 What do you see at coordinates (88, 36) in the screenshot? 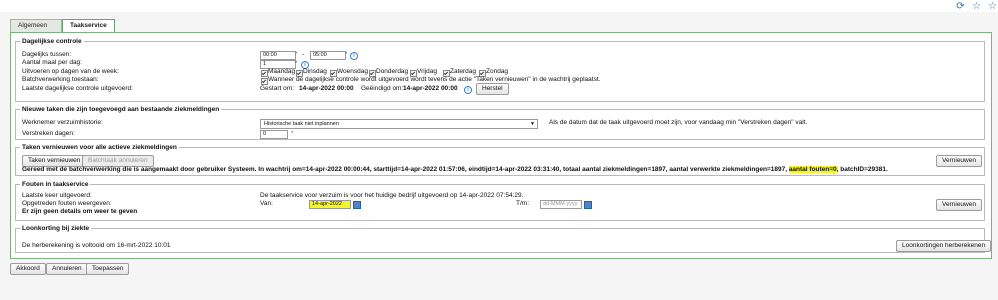
I see `tab-taakservice: Taakservice voor verzuim` at bounding box center [88, 36].